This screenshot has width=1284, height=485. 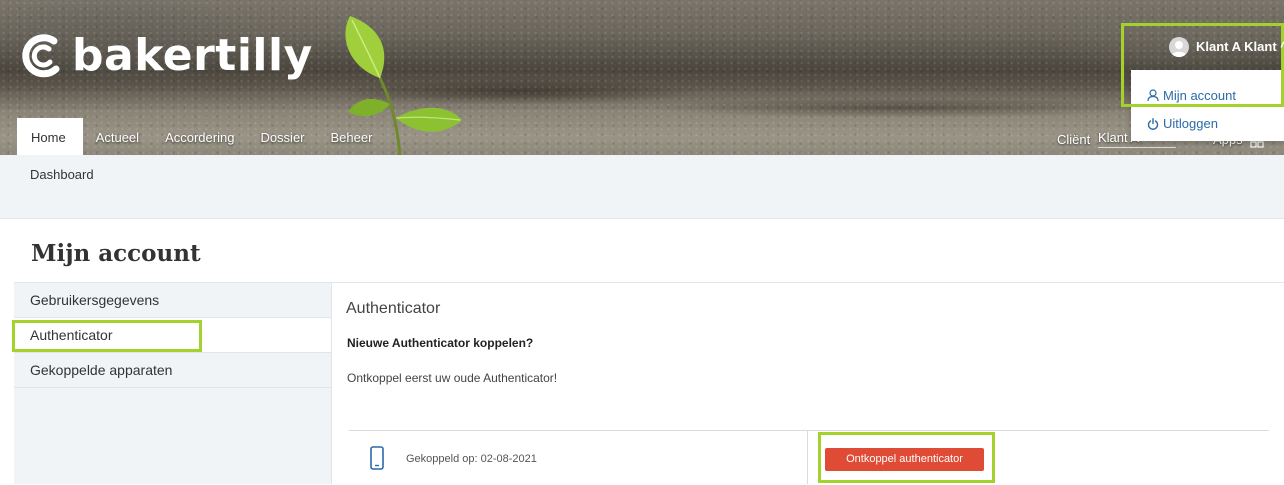 I want to click on instruction-text: Ontkoppel eerst uw oude Authenticator!, so click(x=452, y=378).